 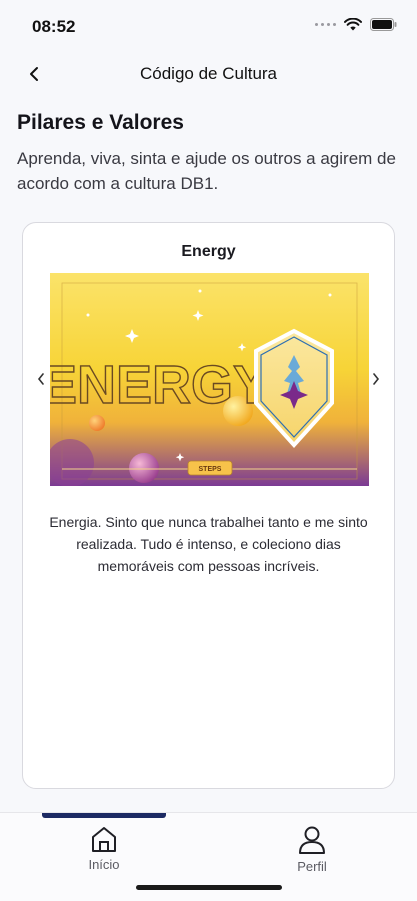 I want to click on nav-item-perfil: Perfil, so click(x=312, y=849).